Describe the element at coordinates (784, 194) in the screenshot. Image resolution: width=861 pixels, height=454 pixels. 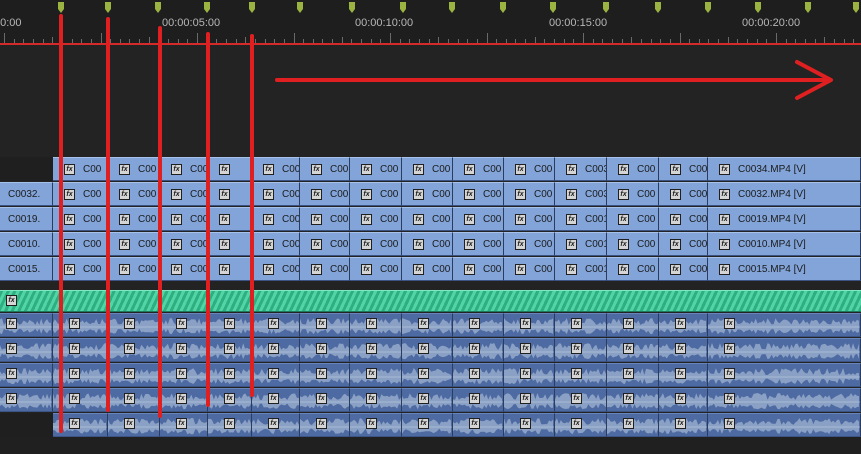
I see `video-clip: fx C0032.MP4 [V]` at that location.